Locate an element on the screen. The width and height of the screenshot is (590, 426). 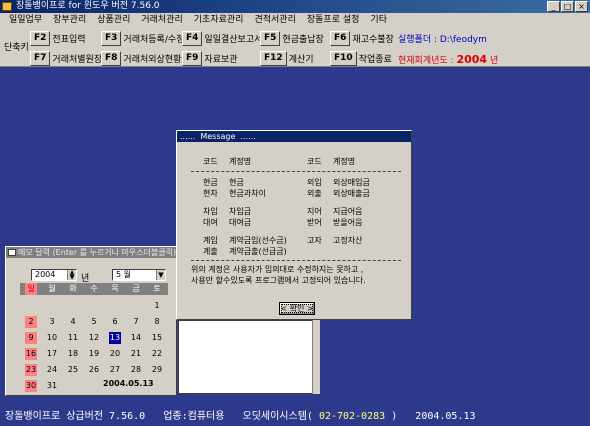
weekday-header-6: 토 is located at coordinates (157, 288).